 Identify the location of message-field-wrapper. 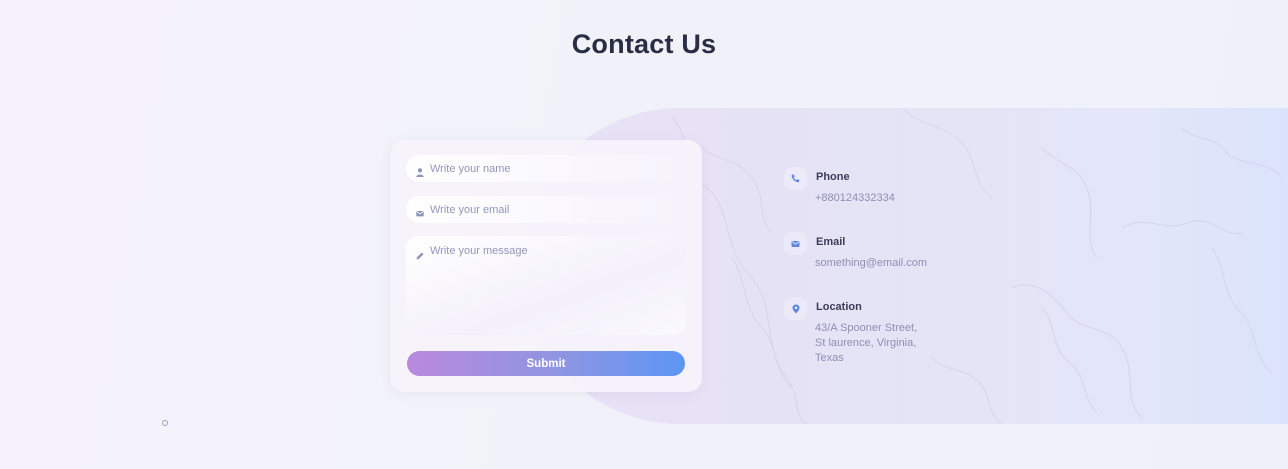
(546, 285).